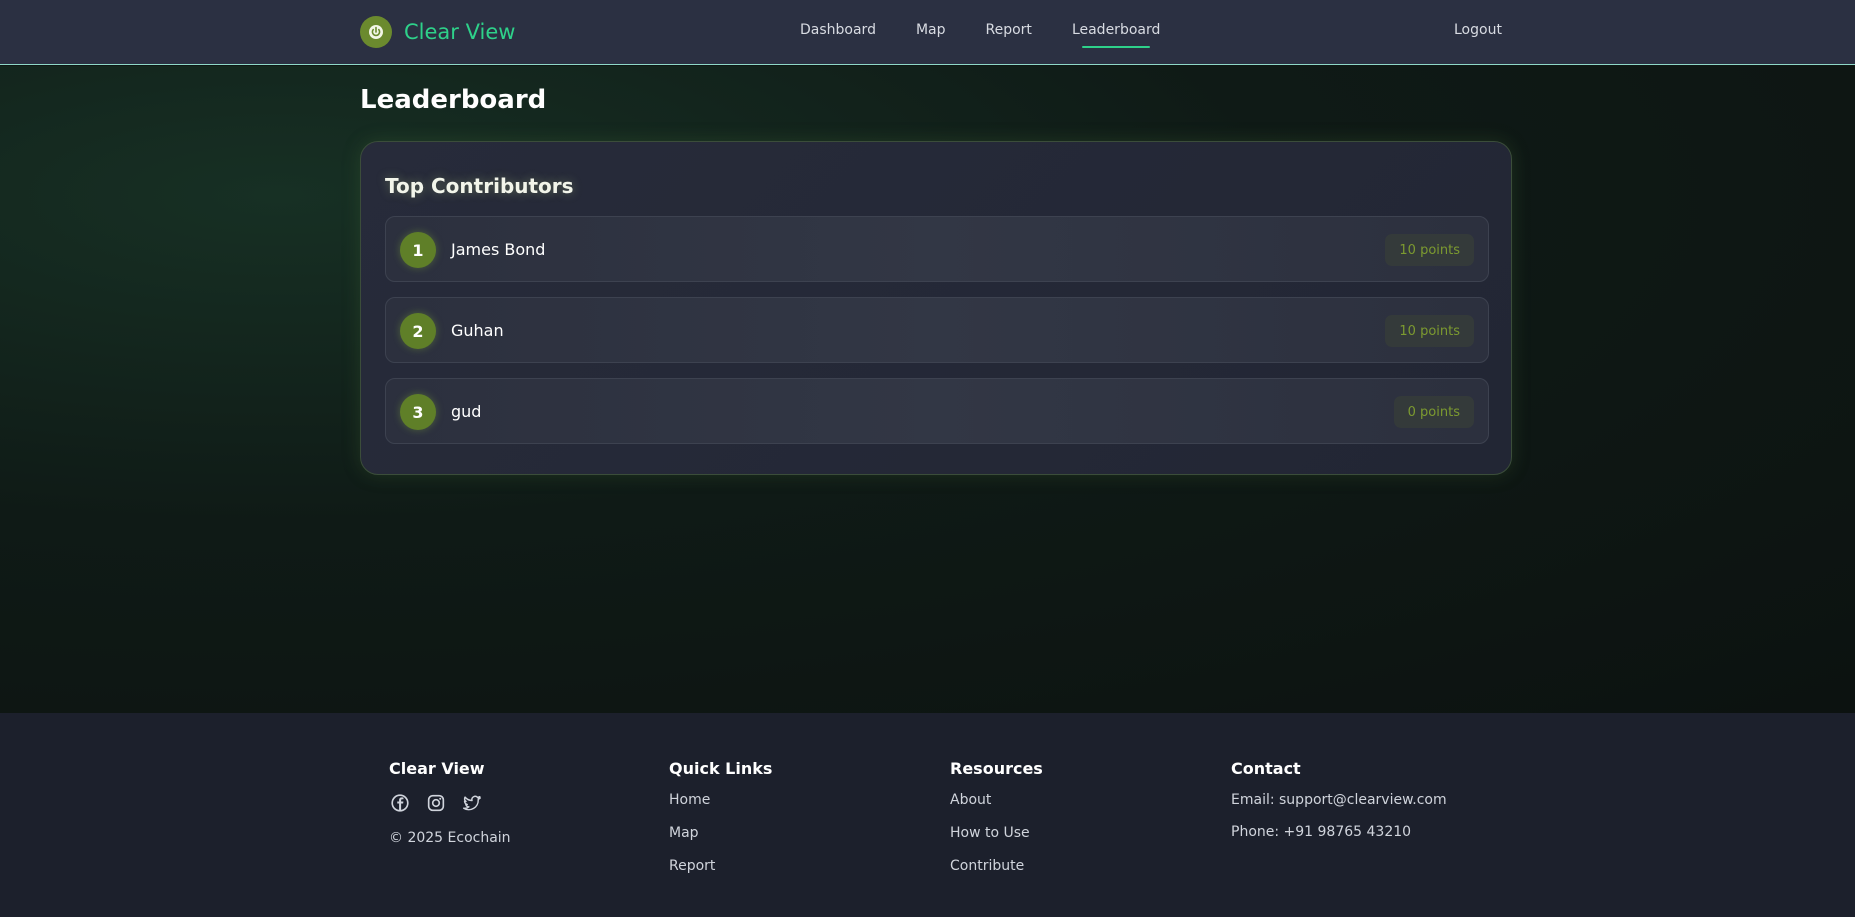 Image resolution: width=1855 pixels, height=917 pixels. I want to click on rank-badge: 1, so click(418, 250).